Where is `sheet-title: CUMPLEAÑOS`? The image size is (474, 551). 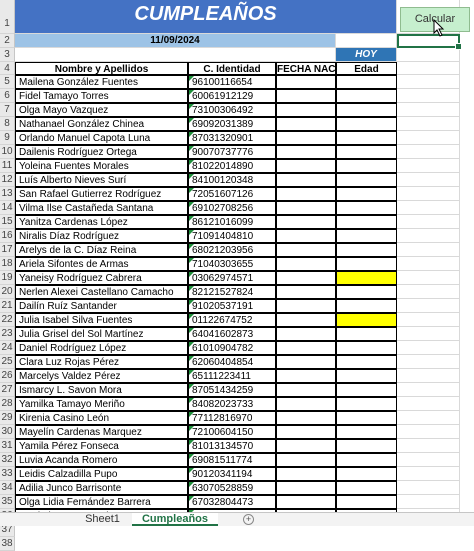 sheet-title: CUMPLEAÑOS is located at coordinates (206, 17).